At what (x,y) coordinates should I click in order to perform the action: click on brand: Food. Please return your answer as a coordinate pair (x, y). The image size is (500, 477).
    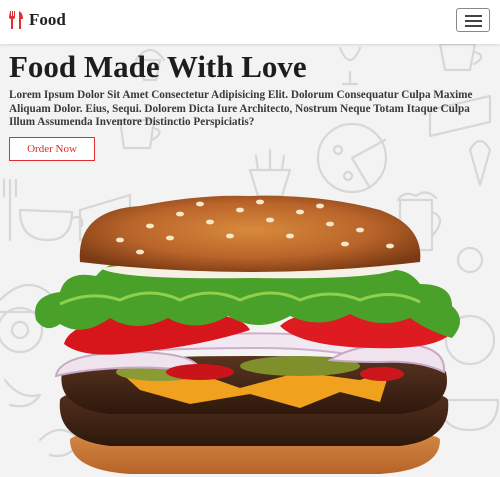
    Looking at the image, I should click on (37, 20).